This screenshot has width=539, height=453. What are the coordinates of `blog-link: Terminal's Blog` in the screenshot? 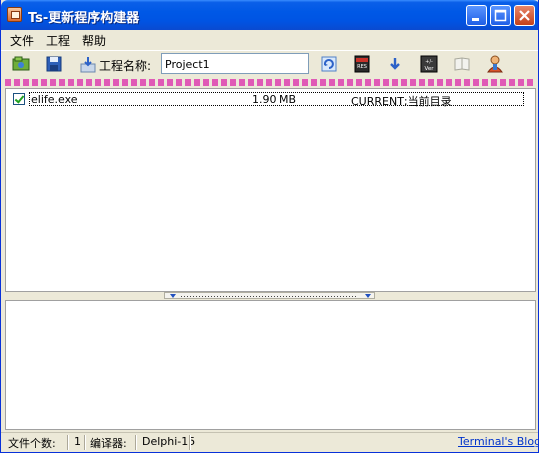 It's located at (498, 441).